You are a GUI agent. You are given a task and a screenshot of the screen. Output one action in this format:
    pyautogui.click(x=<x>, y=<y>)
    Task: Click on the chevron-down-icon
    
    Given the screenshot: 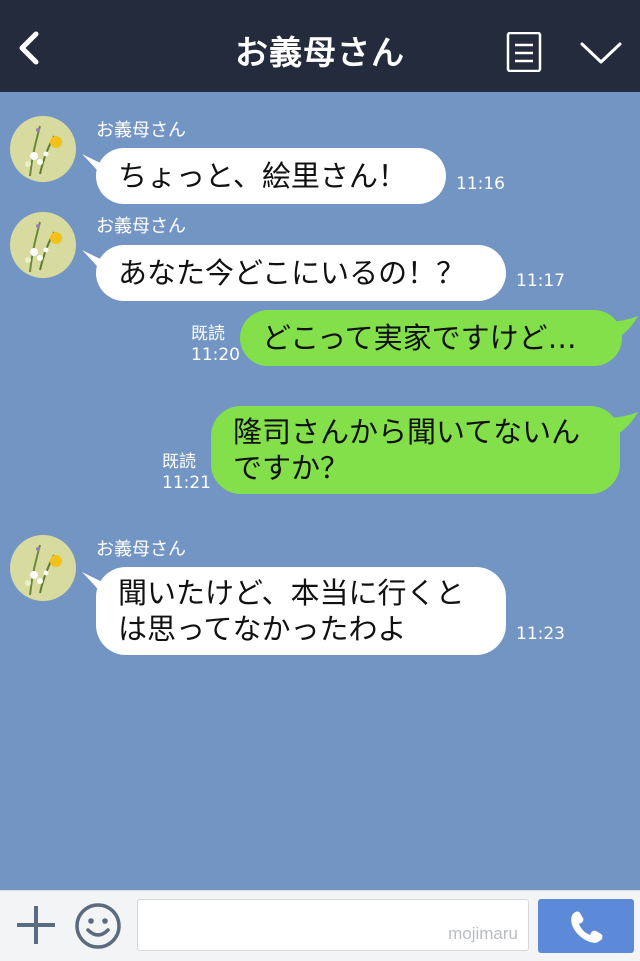 What is the action you would take?
    pyautogui.click(x=601, y=53)
    